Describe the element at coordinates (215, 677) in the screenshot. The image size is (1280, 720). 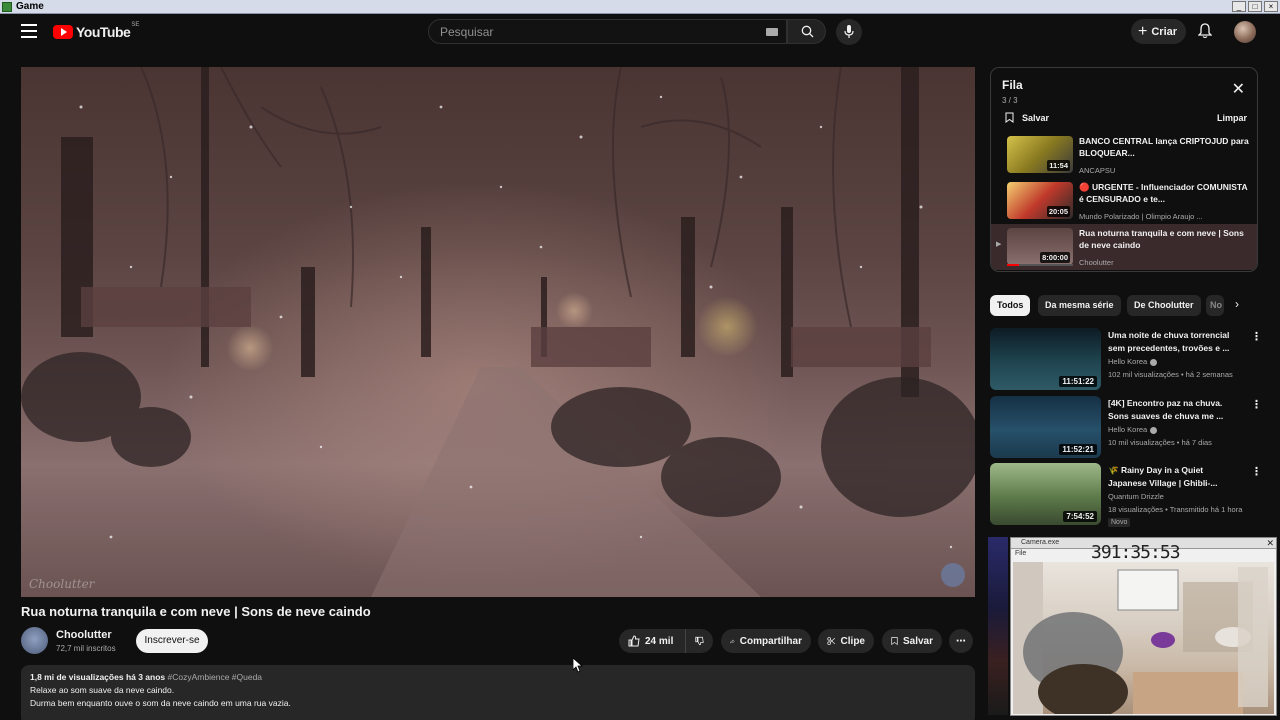
I see `hashtags: #CozyAmbience #Queda` at that location.